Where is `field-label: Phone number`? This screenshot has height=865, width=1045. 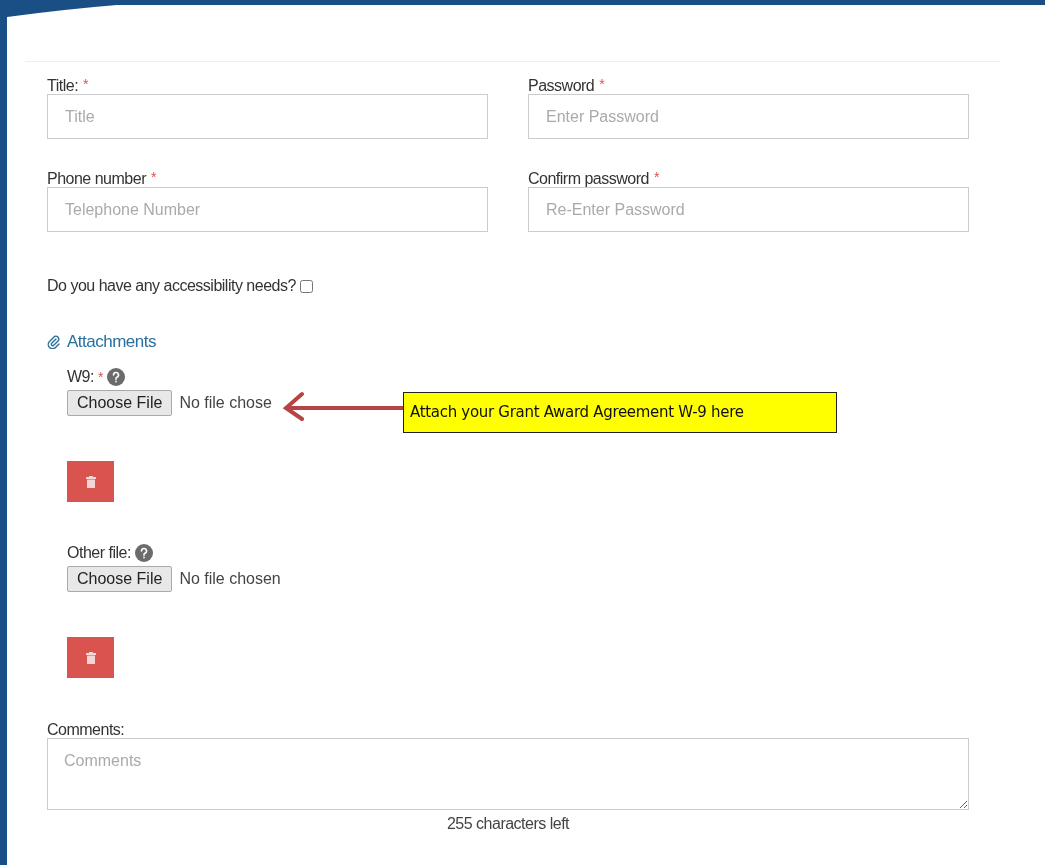
field-label: Phone number is located at coordinates (96, 179).